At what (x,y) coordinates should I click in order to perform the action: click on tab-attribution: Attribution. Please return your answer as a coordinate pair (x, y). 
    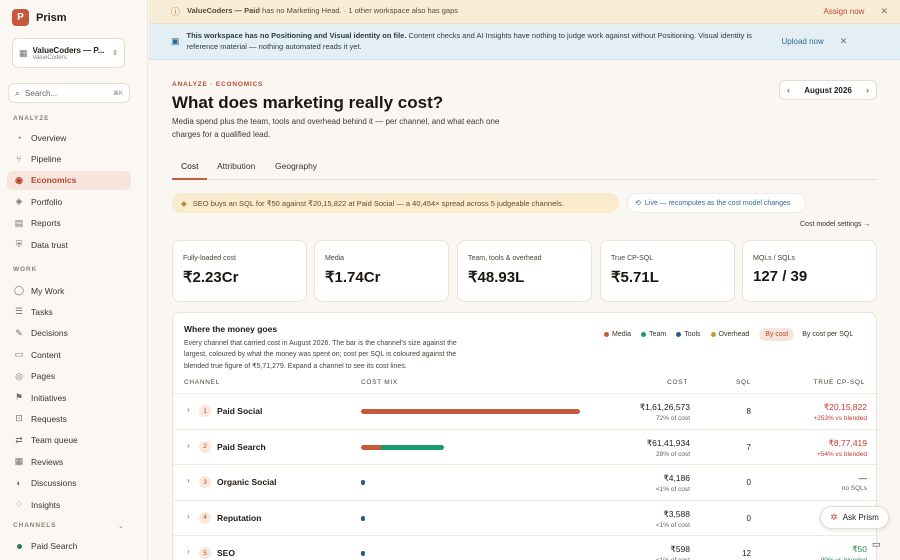
    Looking at the image, I should click on (236, 167).